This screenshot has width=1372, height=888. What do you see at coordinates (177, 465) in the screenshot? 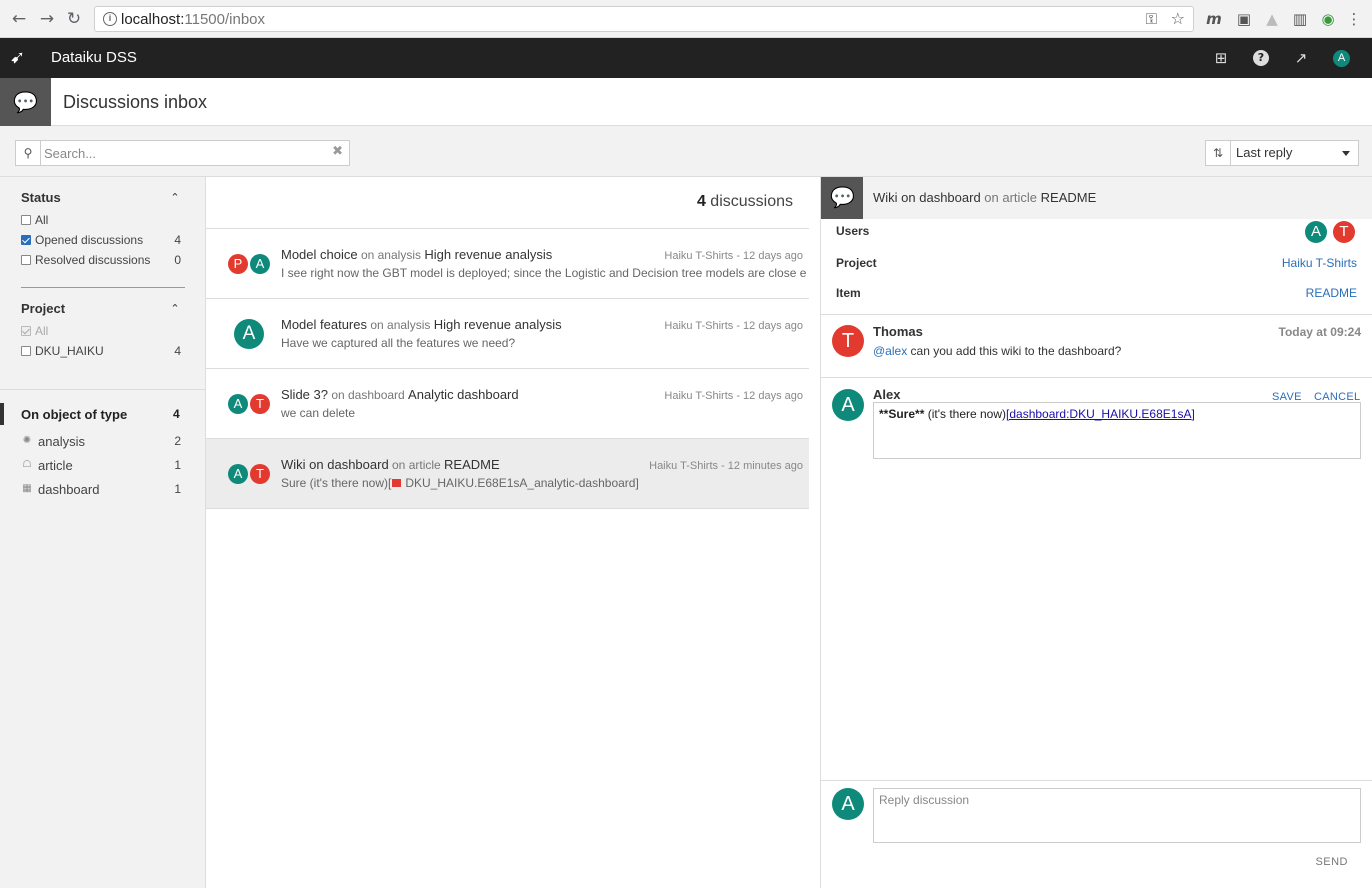
I see `type-count: 1` at bounding box center [177, 465].